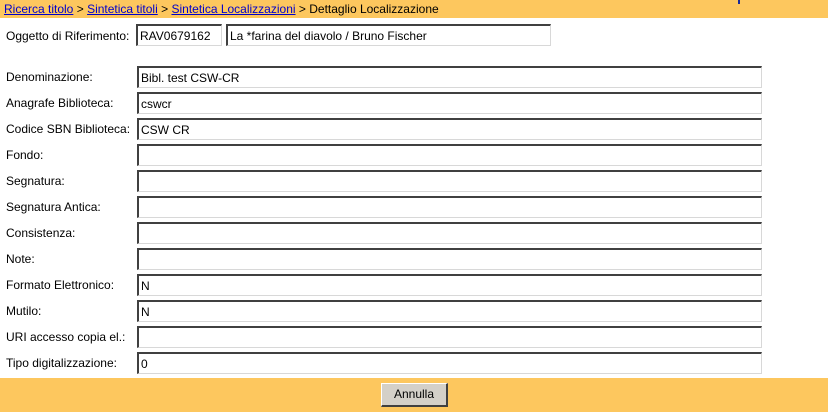 The width and height of the screenshot is (828, 412). Describe the element at coordinates (60, 103) in the screenshot. I see `field-label: Anagrafe Biblioteca:` at that location.